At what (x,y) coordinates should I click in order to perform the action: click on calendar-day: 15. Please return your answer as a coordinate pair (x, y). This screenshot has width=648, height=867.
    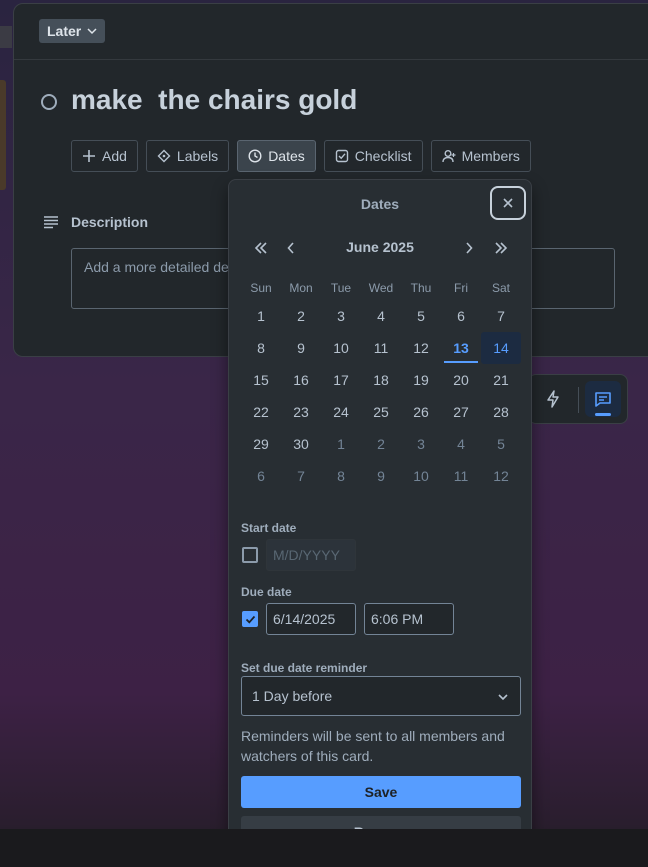
    Looking at the image, I should click on (261, 380).